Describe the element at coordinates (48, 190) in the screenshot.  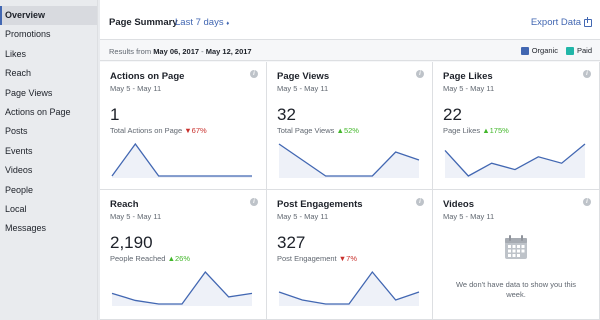
I see `sidebar-item-people: People` at that location.